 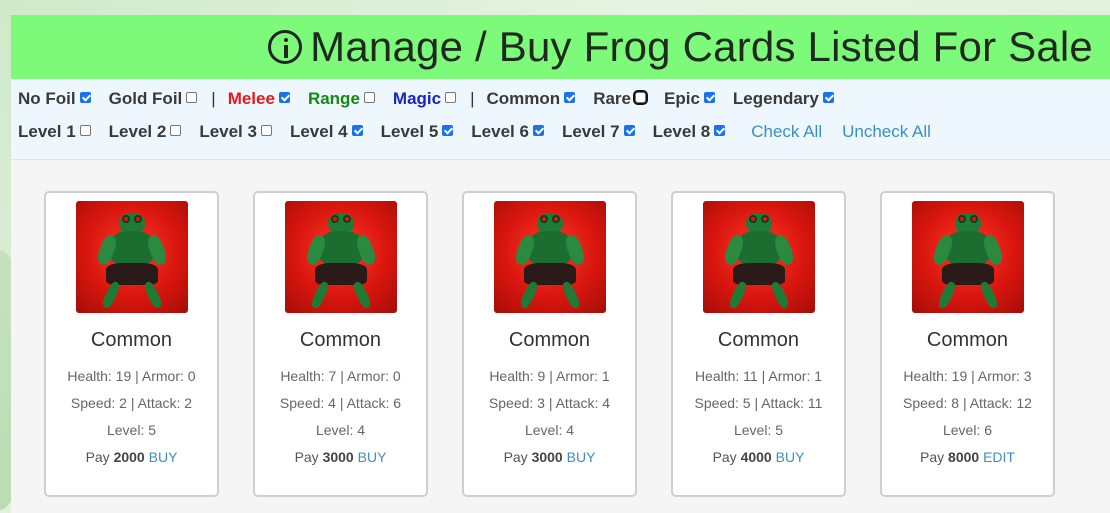 I want to click on filter-magic: Magic, so click(x=425, y=99).